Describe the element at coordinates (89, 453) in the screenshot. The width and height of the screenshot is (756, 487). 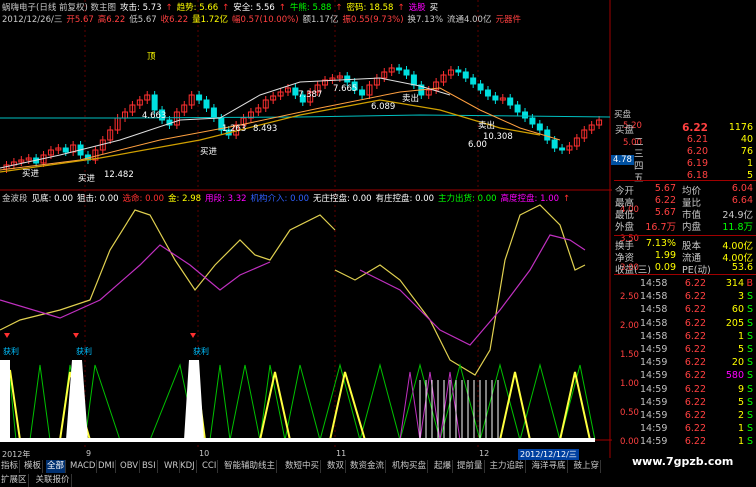
I see `x-axis-label: 9` at that location.